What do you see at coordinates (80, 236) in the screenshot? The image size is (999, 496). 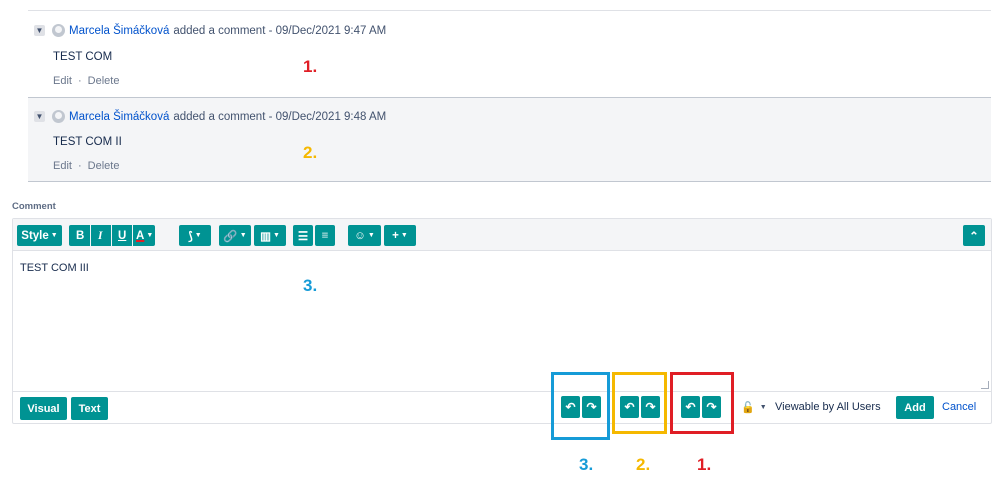 I see `bold-button: B` at bounding box center [80, 236].